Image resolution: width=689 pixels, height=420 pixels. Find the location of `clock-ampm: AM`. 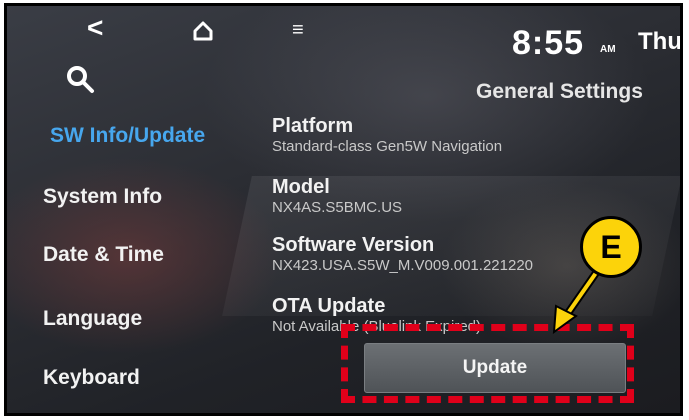

clock-ampm: AM is located at coordinates (608, 49).